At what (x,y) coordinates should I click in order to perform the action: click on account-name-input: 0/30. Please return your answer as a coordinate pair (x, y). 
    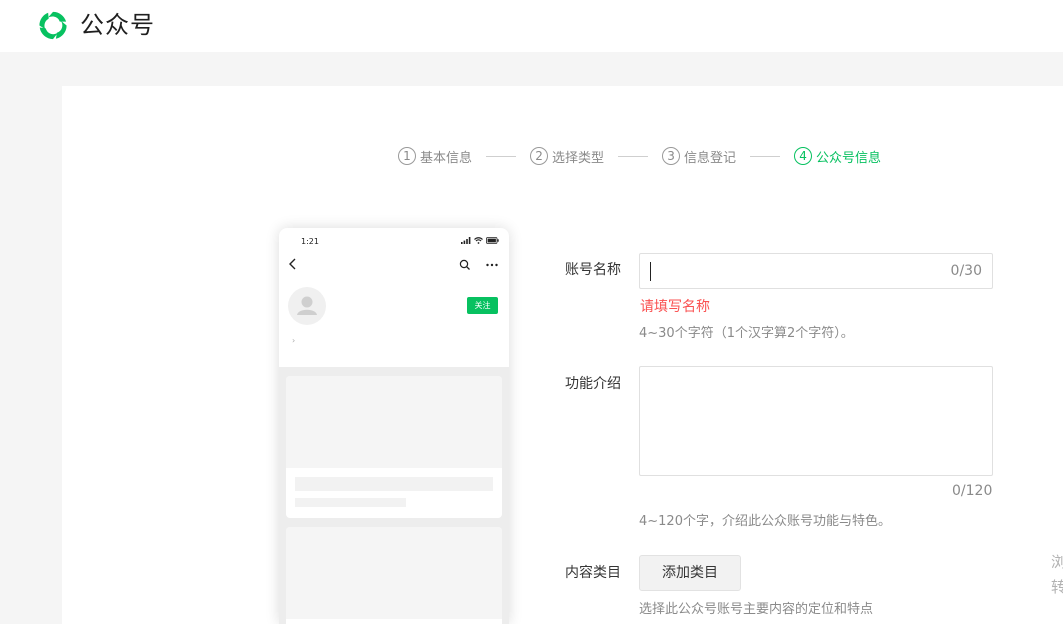
    Looking at the image, I should click on (816, 271).